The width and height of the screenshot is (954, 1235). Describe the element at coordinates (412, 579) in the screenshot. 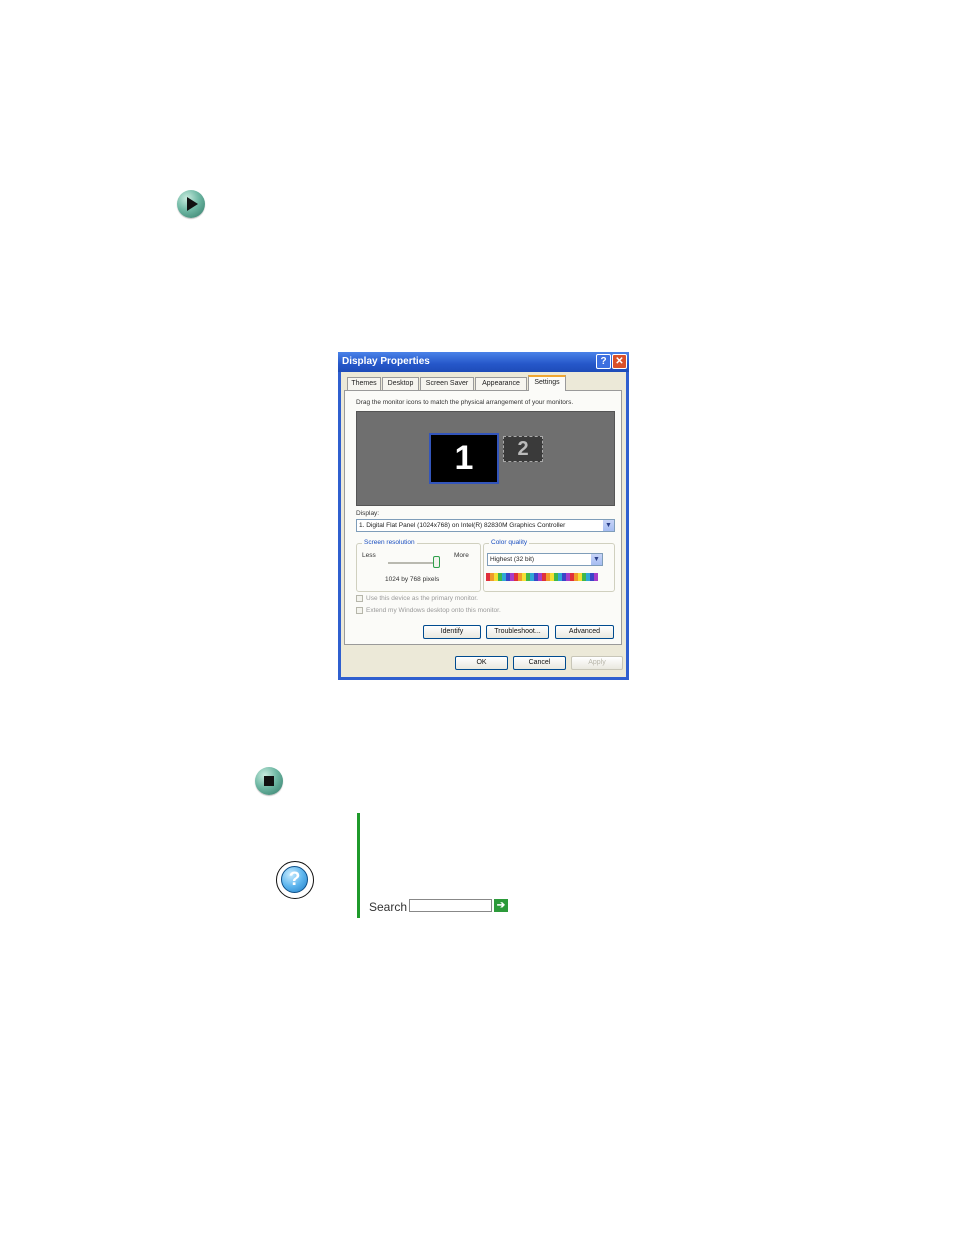

I see `resolution-value: 1024 by 768 pixels` at that location.